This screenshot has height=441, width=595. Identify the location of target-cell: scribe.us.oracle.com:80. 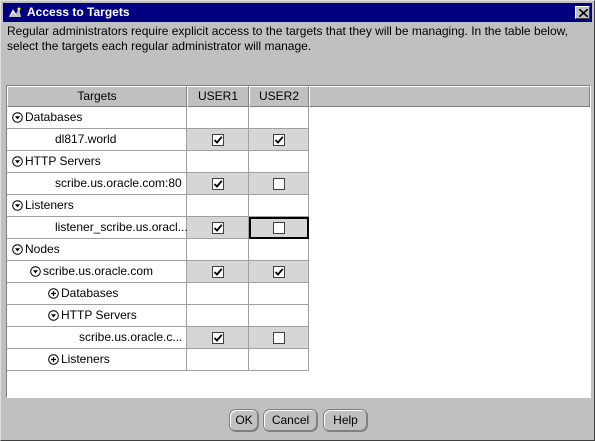
(97, 184).